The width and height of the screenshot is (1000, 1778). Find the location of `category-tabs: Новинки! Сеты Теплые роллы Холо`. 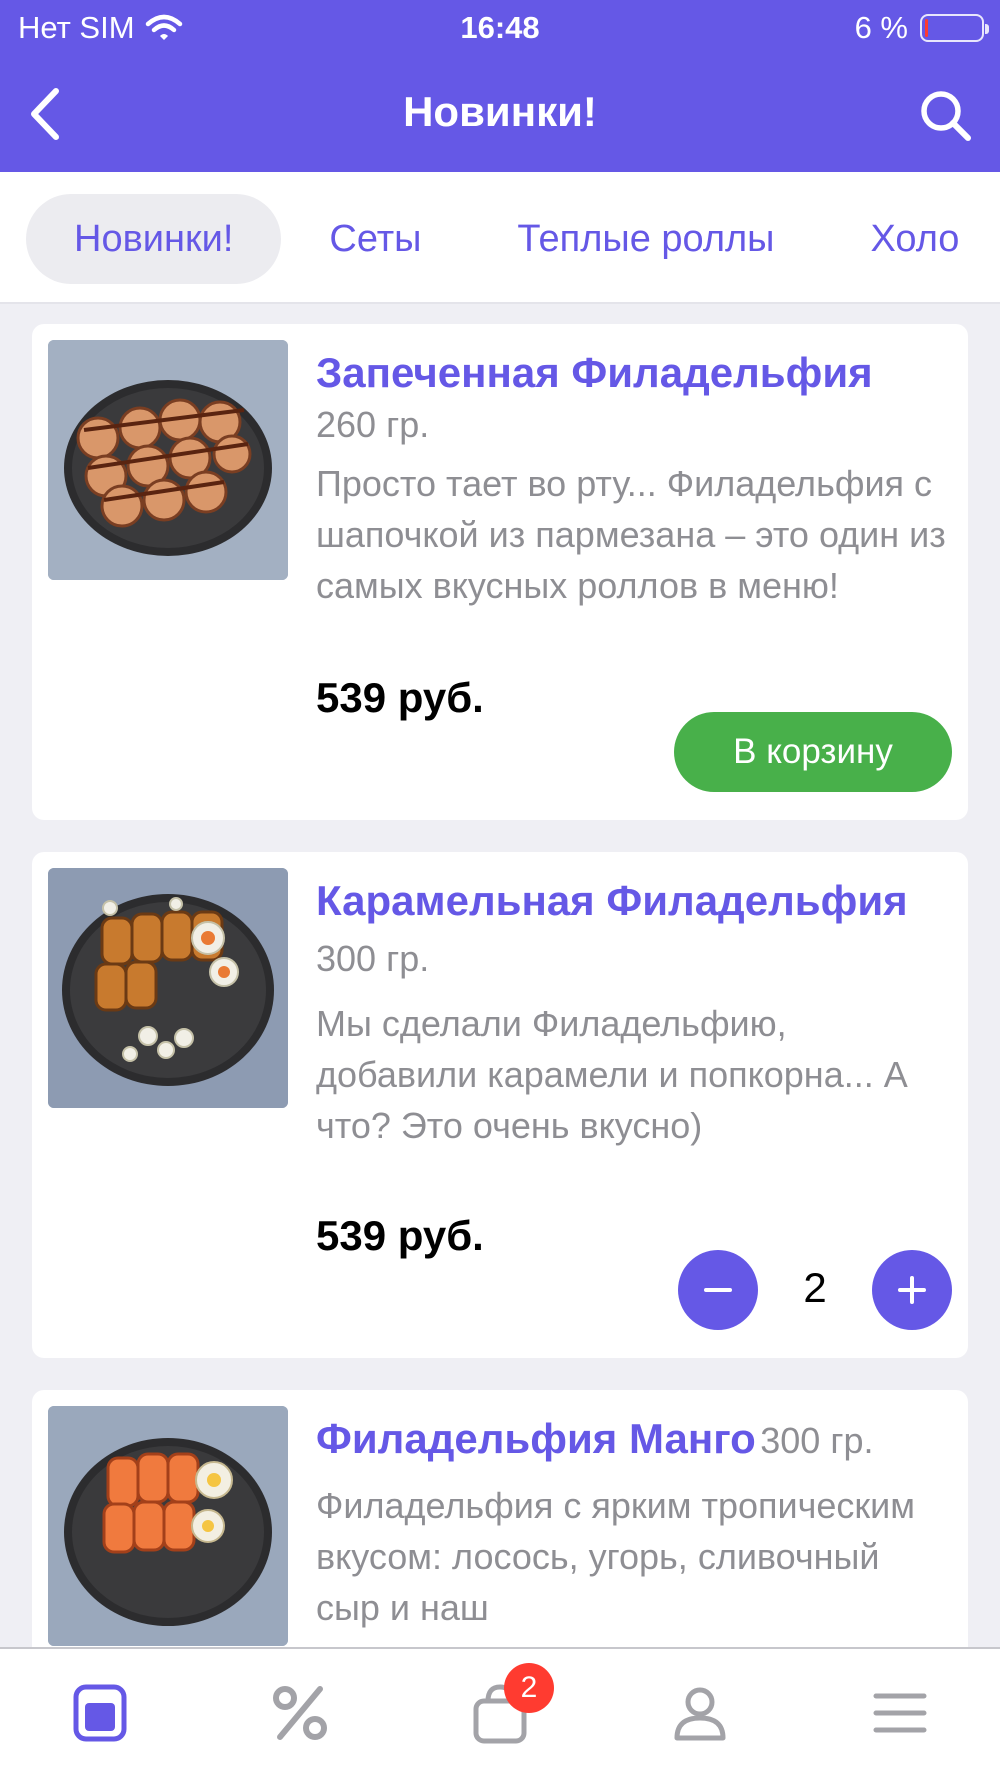

category-tabs: Новинки! Сеты Теплые роллы Холо is located at coordinates (500, 238).